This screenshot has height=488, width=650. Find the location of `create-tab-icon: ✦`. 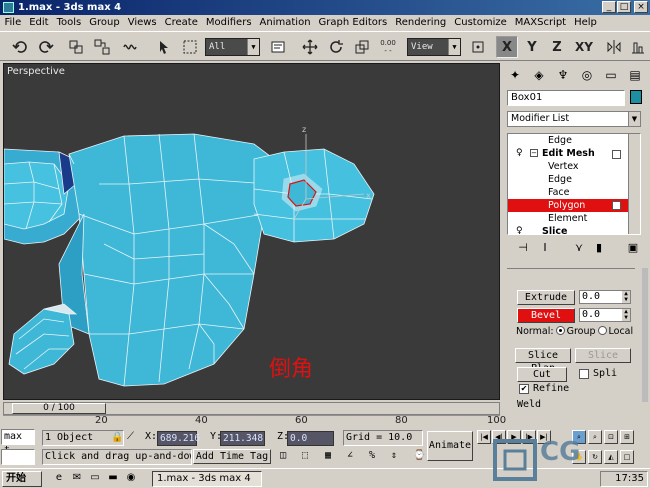

create-tab-icon: ✦ is located at coordinates (515, 75).